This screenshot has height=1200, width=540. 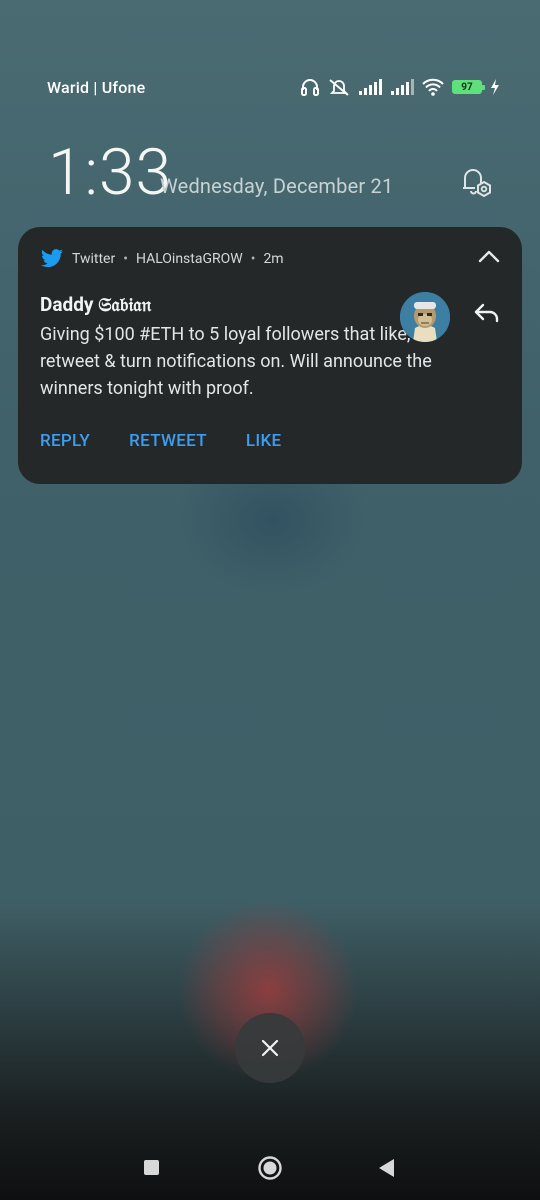 I want to click on notification-header: Twitter • HALOinstaGROW • 2m, so click(x=162, y=259).